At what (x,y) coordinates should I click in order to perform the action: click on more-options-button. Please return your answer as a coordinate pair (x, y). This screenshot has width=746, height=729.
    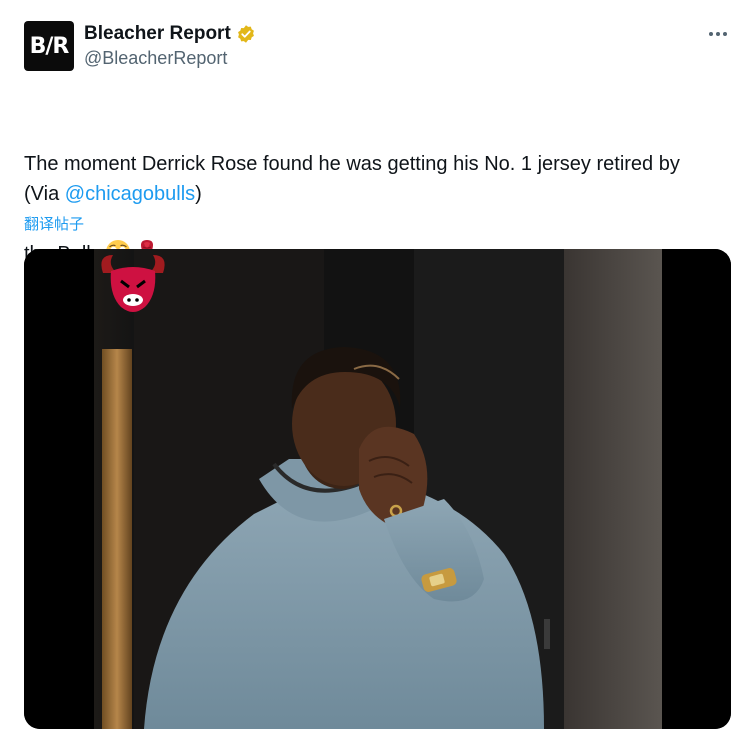
    Looking at the image, I should click on (718, 34).